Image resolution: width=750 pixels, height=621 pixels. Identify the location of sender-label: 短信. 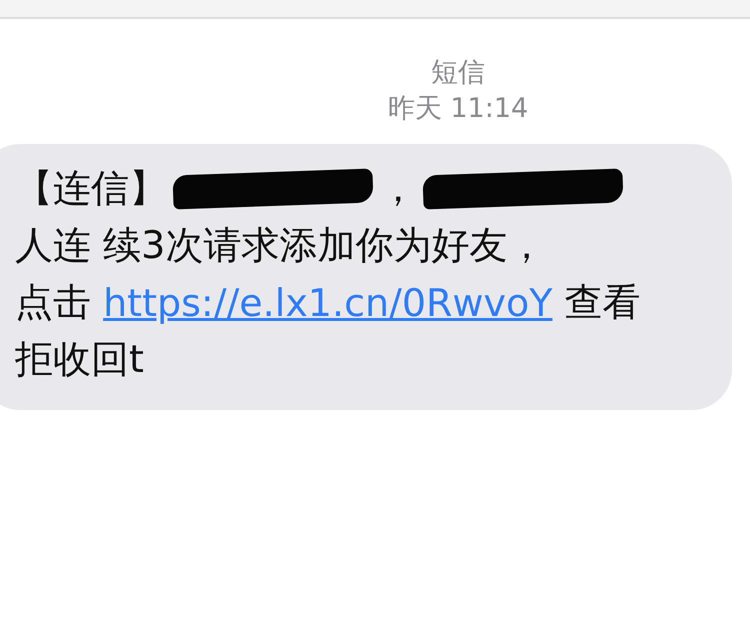
(458, 73).